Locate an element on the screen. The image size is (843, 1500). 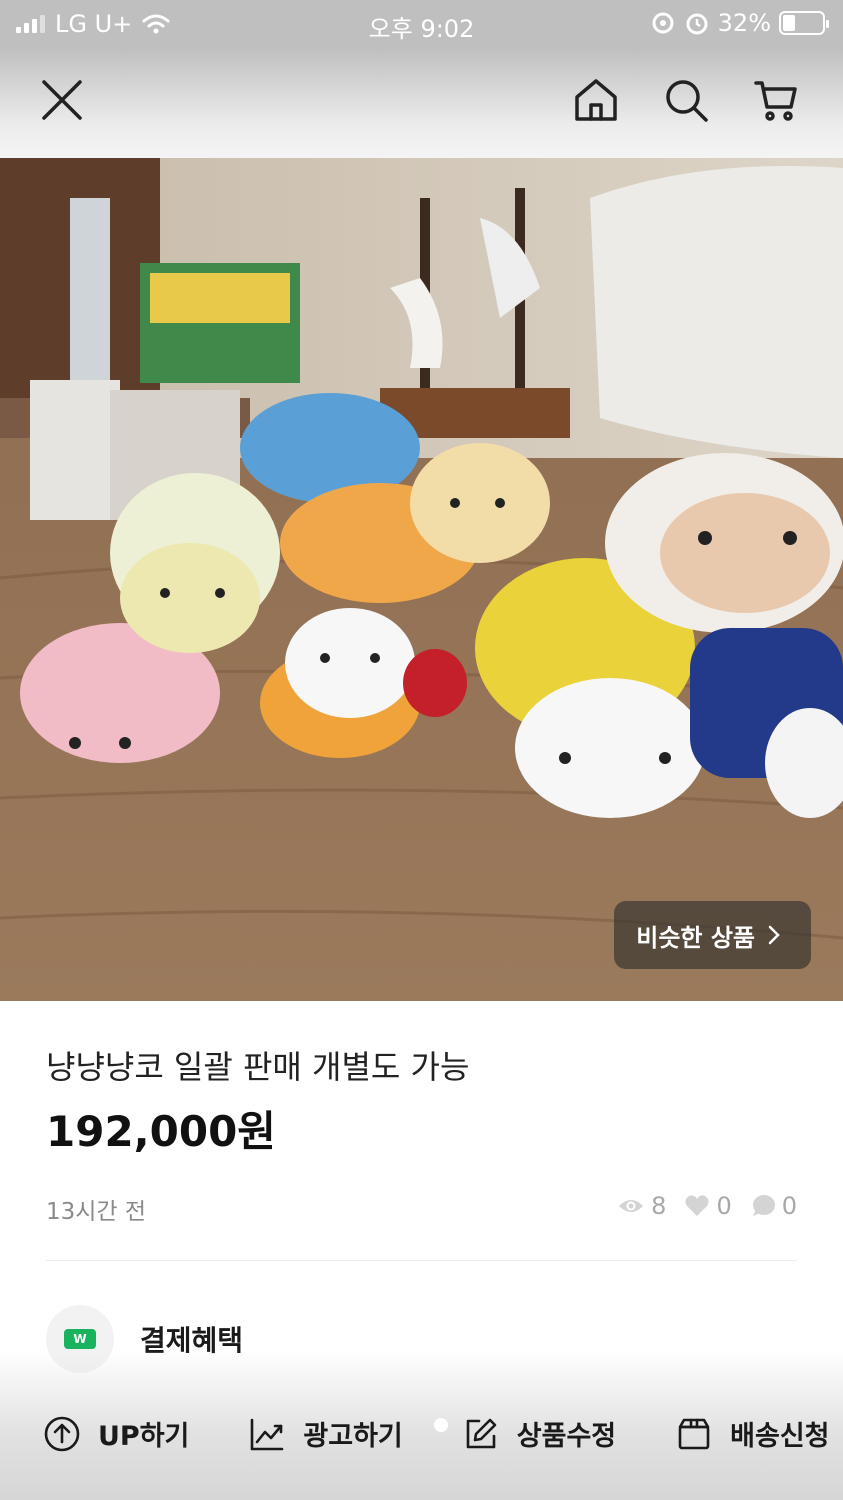
likes-stat: 0 is located at coordinates (708, 1206).